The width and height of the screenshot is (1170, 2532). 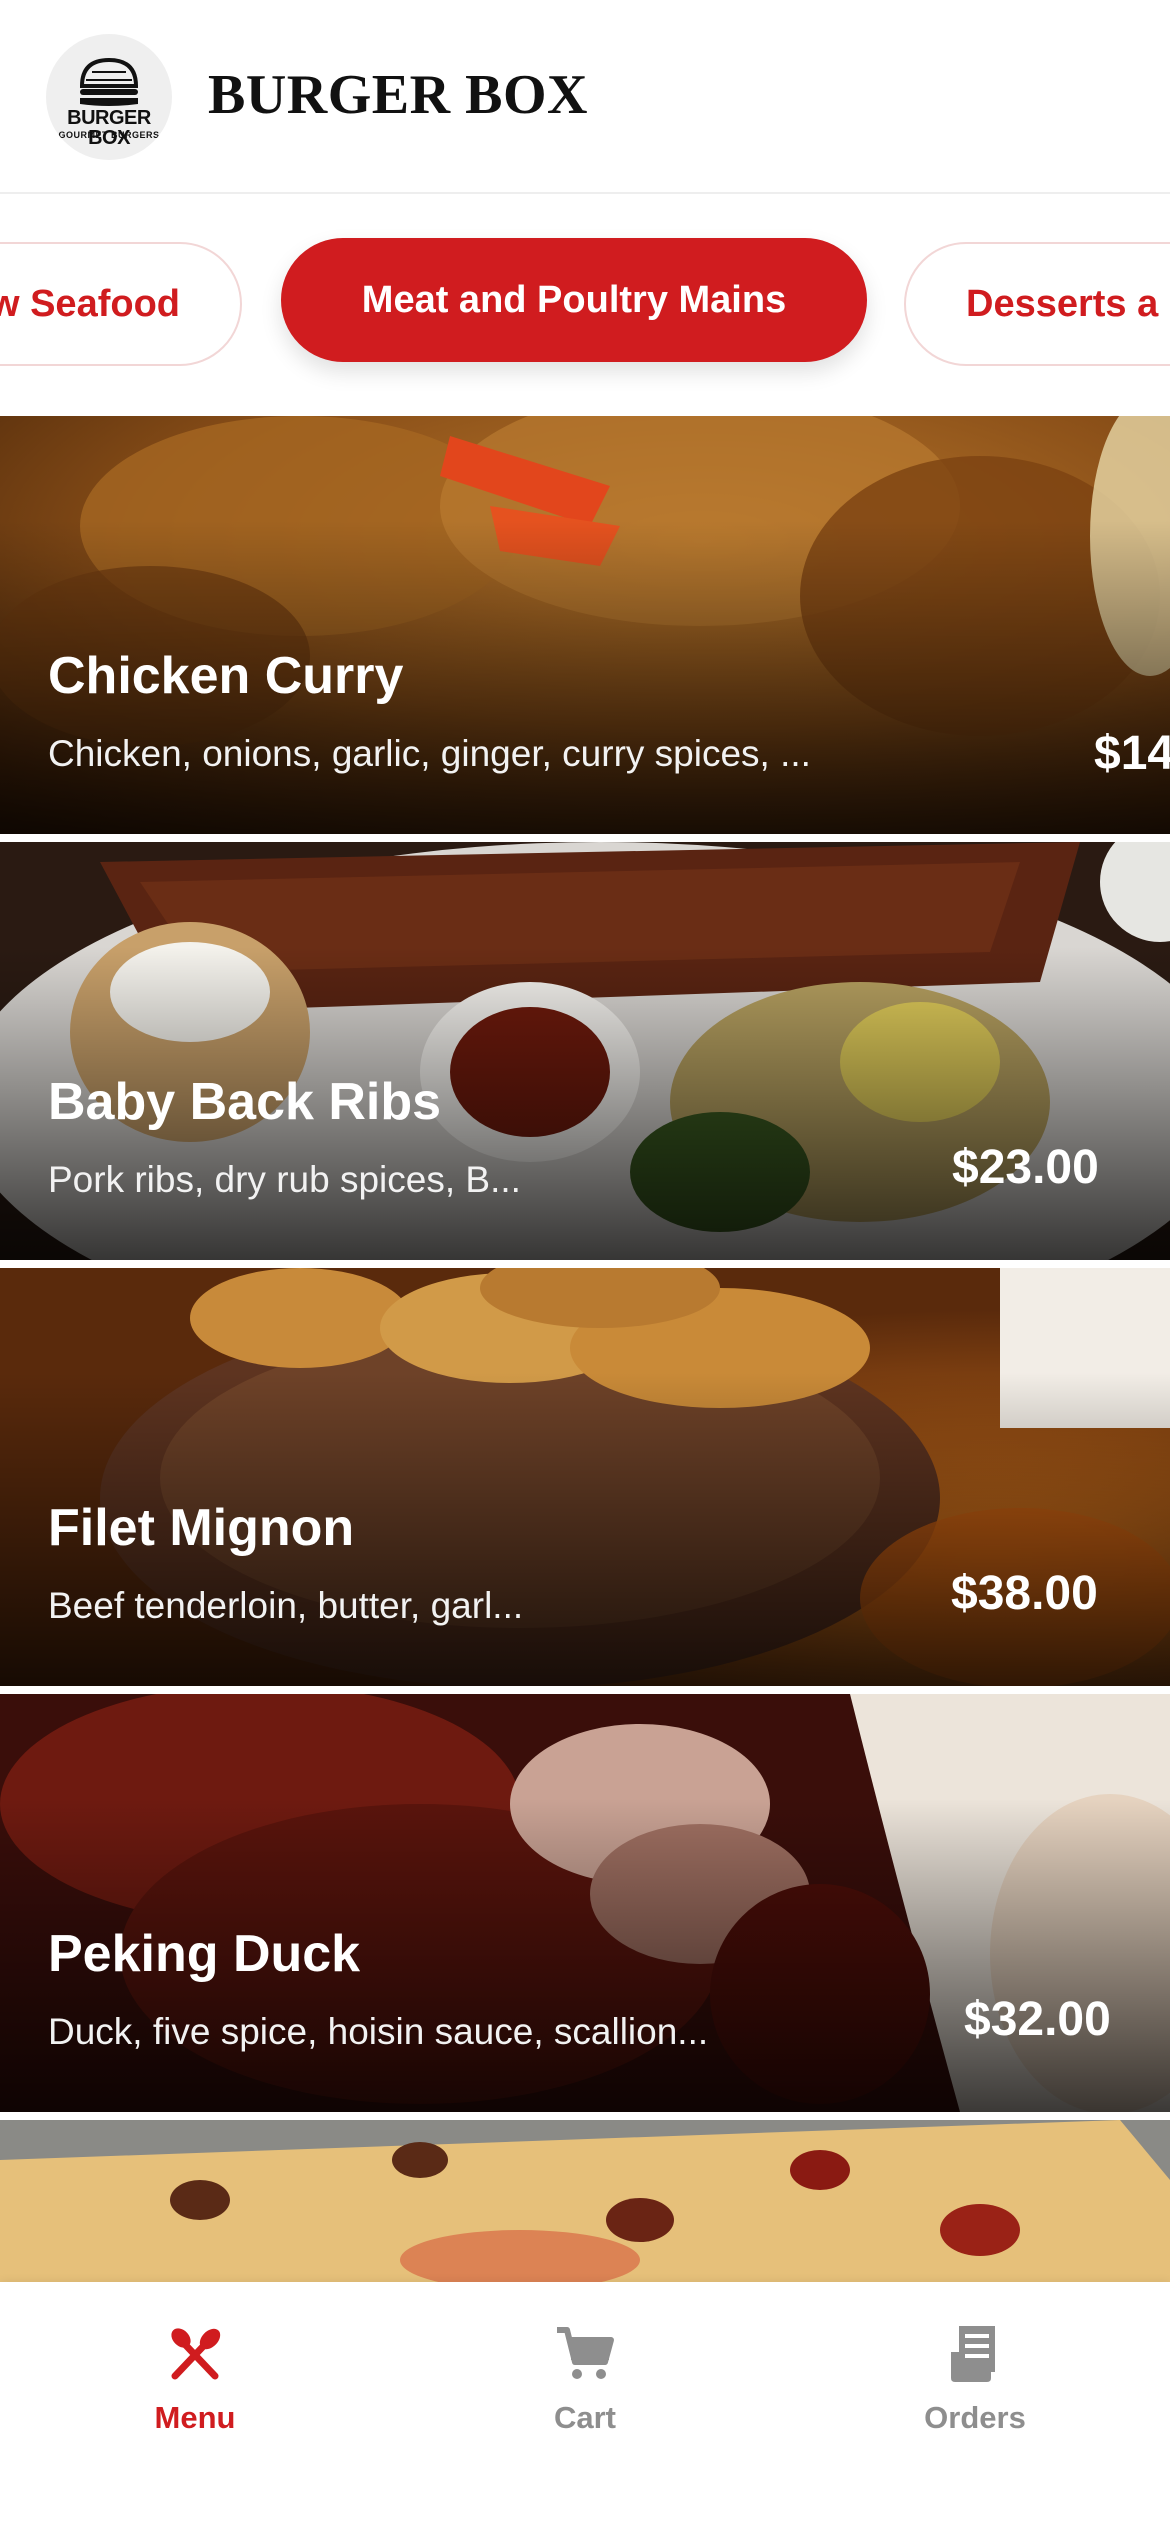 I want to click on dish-name: Chicken Curry, so click(x=226, y=676).